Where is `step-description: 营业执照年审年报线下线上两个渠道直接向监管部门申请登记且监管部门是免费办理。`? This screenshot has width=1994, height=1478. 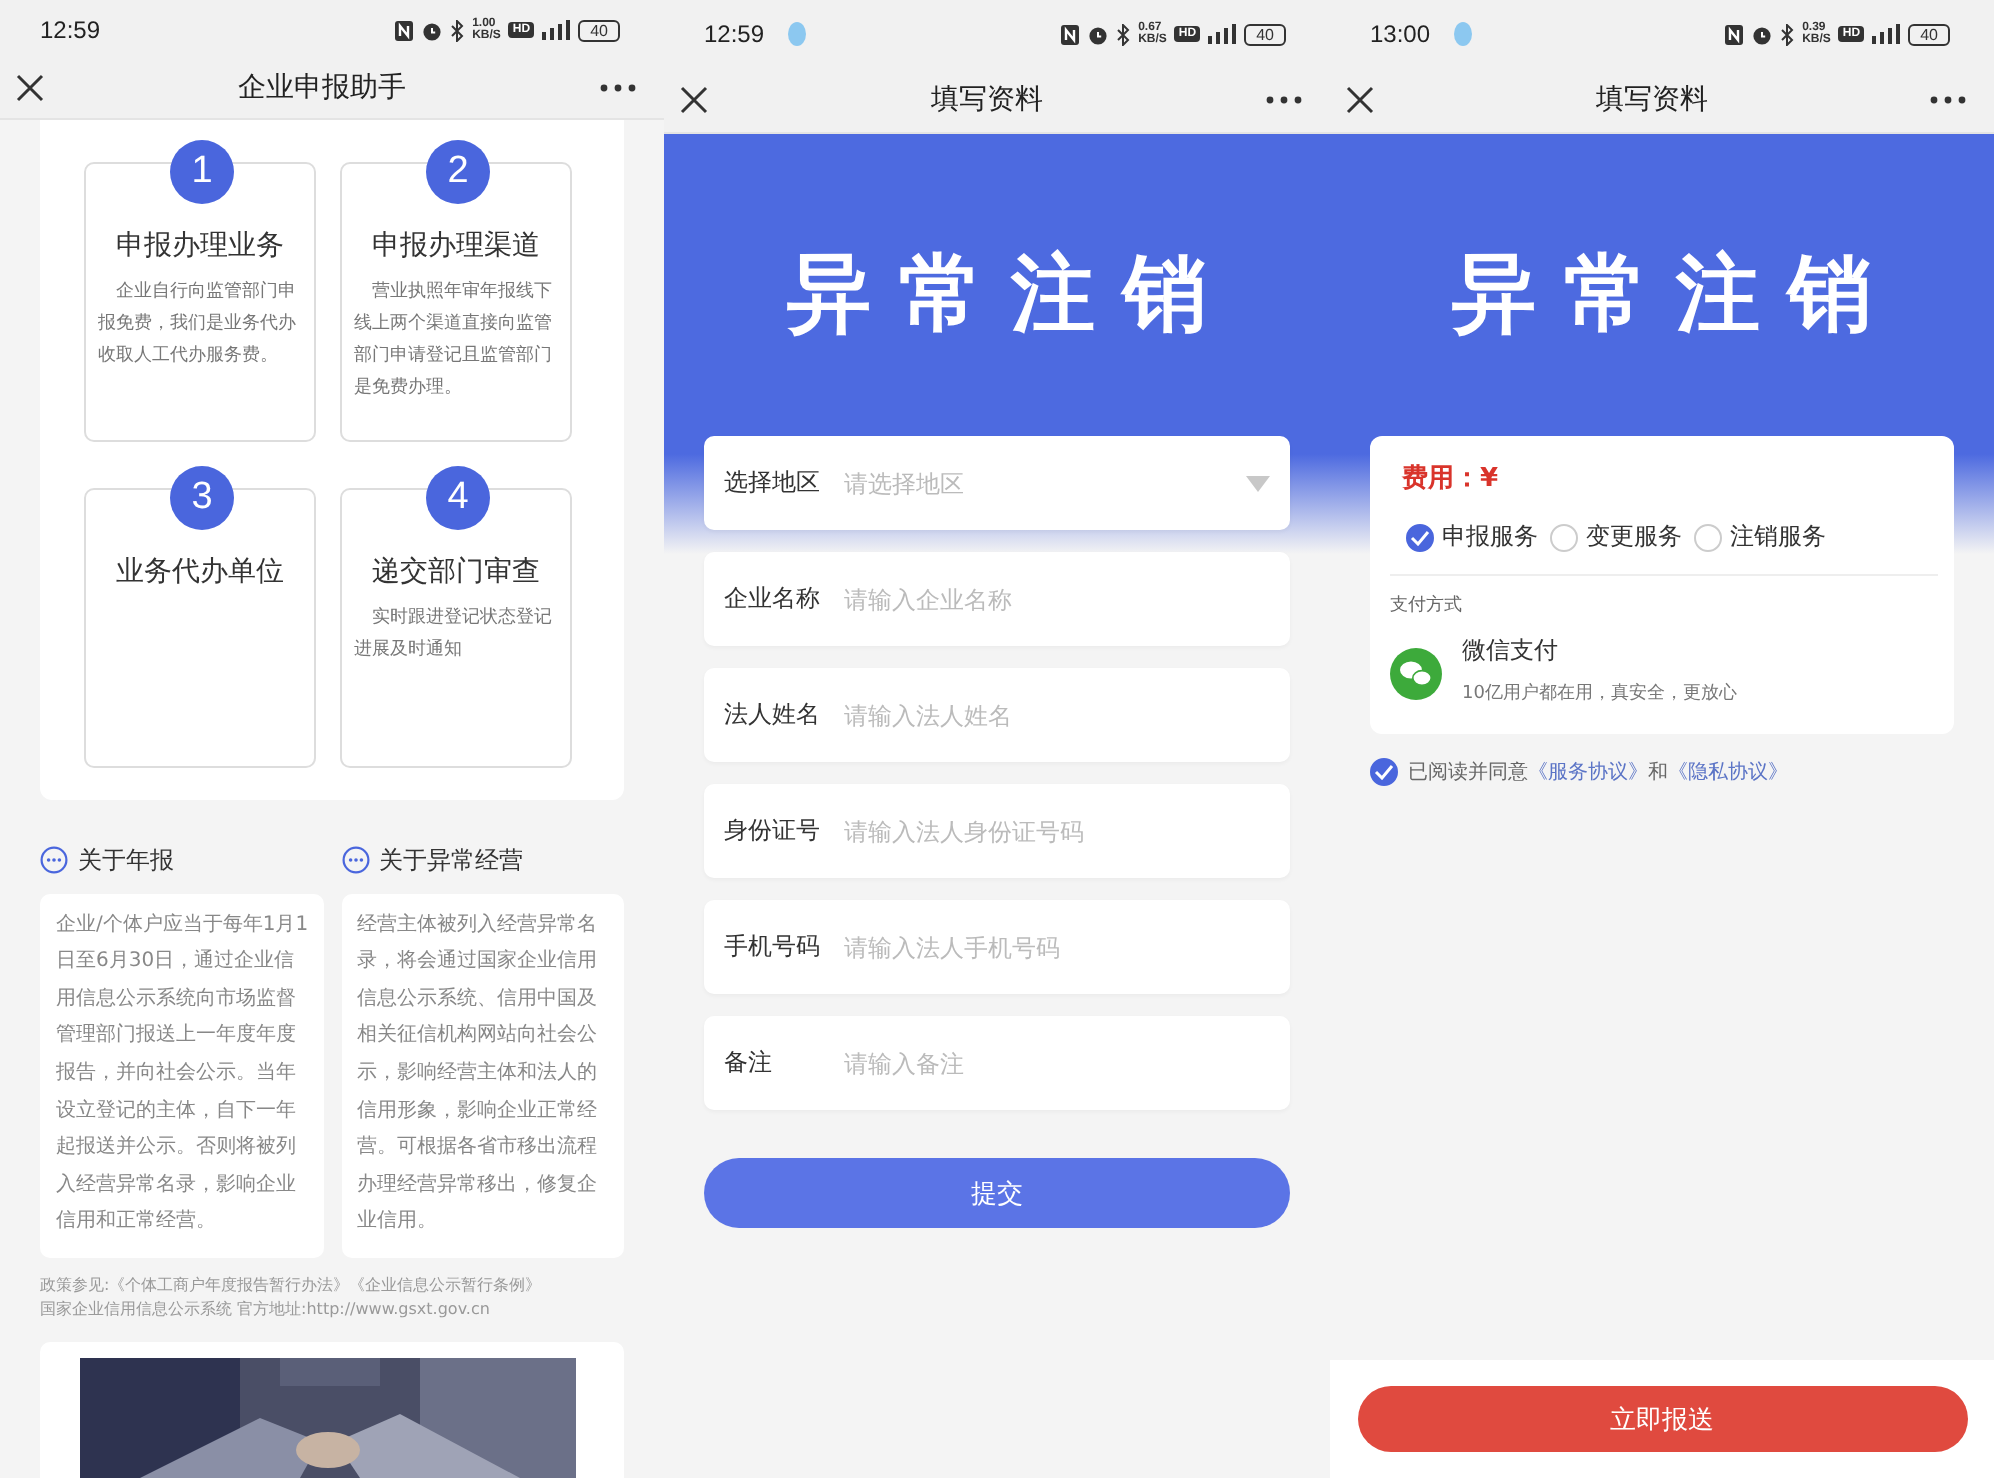 step-description: 营业执照年审年报线下线上两个渠道直接向监管部门申请登记且监管部门是免费办理。 is located at coordinates (454, 340).